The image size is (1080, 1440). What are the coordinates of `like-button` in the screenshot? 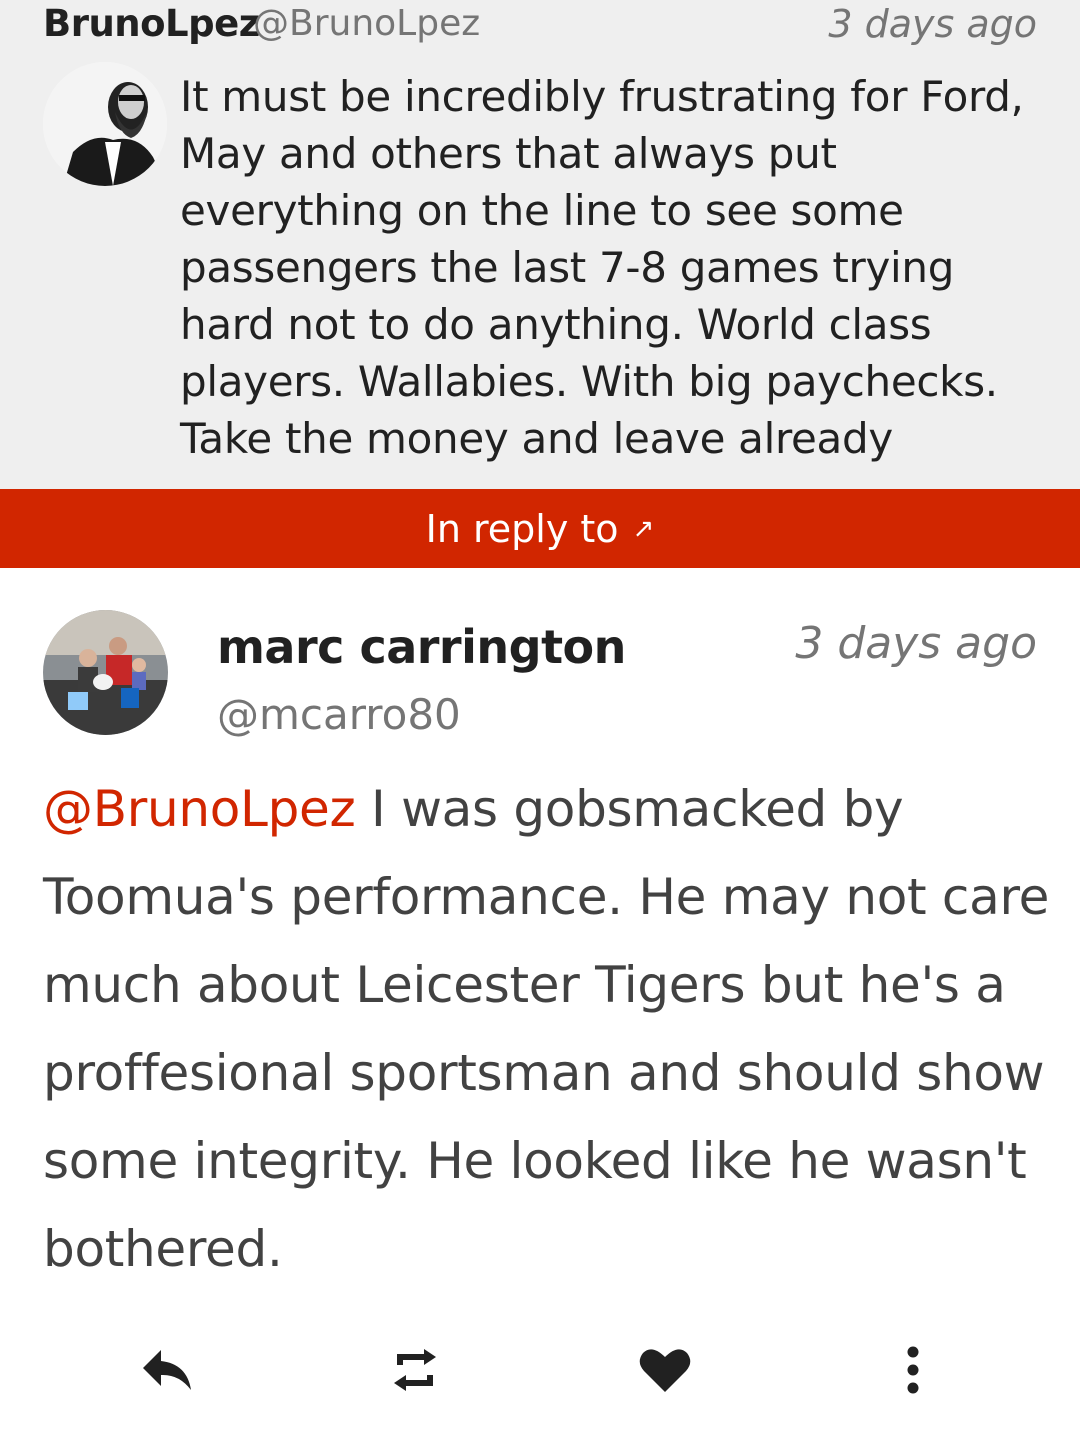 It's located at (665, 1370).